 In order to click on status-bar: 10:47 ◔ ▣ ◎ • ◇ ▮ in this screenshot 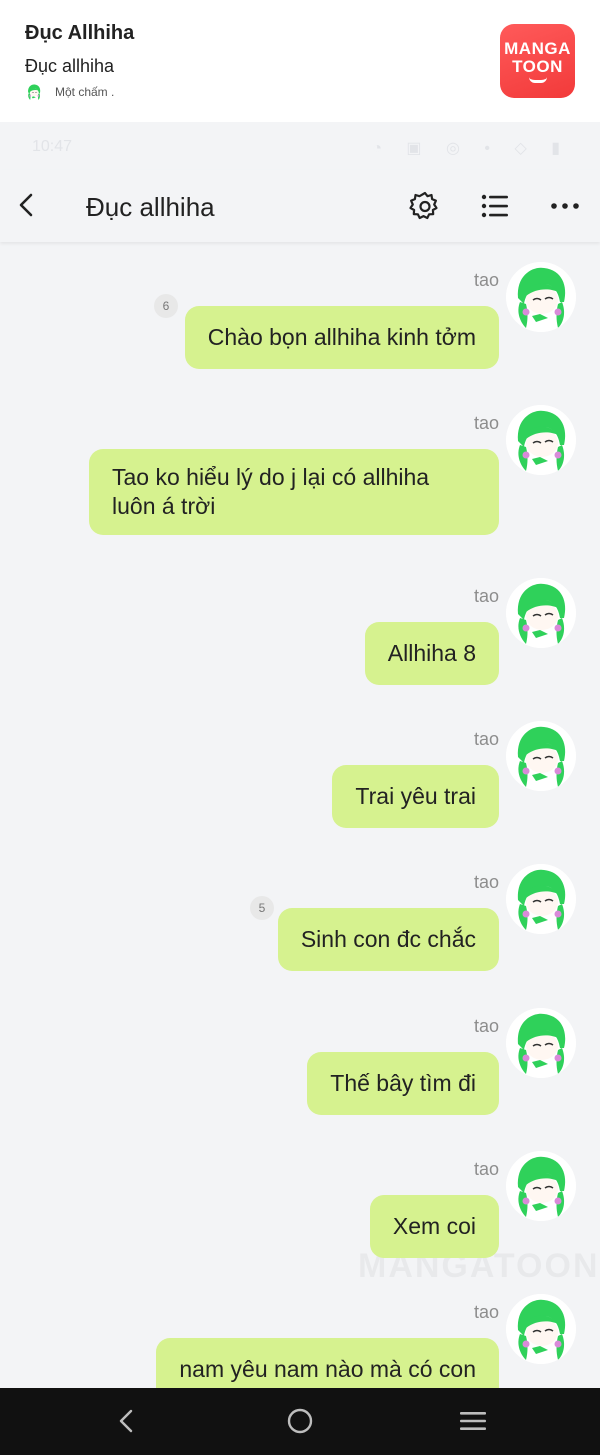, I will do `click(300, 146)`.